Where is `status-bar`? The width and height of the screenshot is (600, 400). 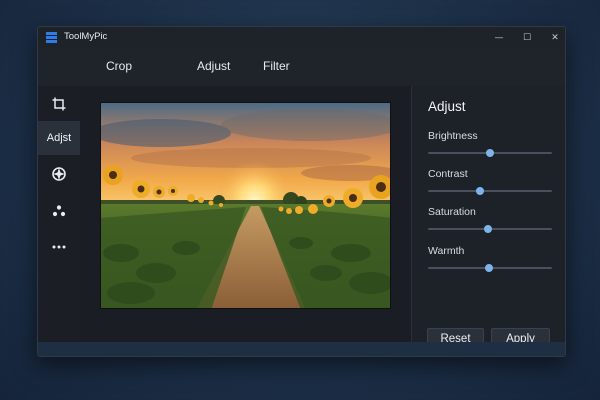 status-bar is located at coordinates (301, 349).